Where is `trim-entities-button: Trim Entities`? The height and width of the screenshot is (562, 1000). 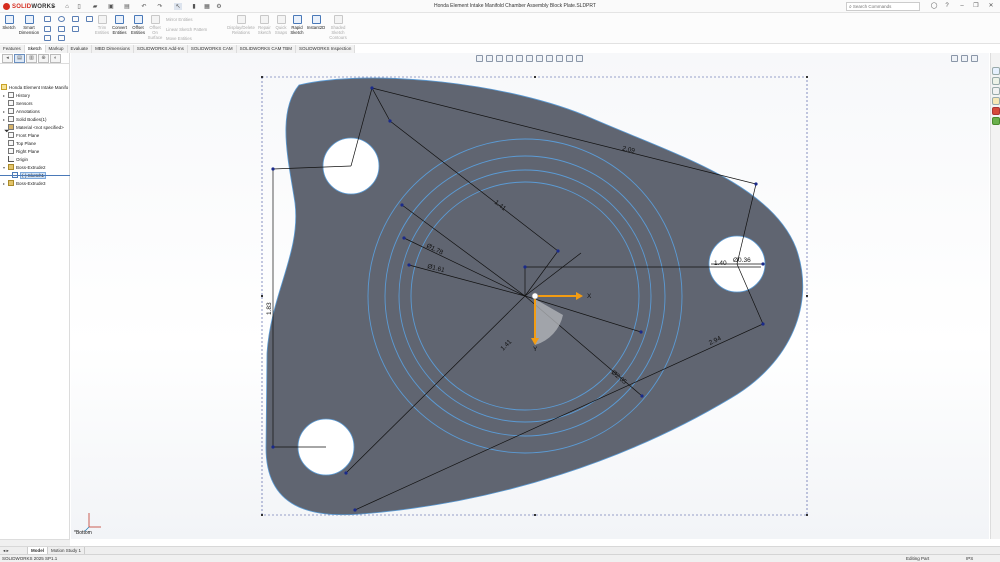
trim-entities-button: Trim Entities is located at coordinates (102, 25).